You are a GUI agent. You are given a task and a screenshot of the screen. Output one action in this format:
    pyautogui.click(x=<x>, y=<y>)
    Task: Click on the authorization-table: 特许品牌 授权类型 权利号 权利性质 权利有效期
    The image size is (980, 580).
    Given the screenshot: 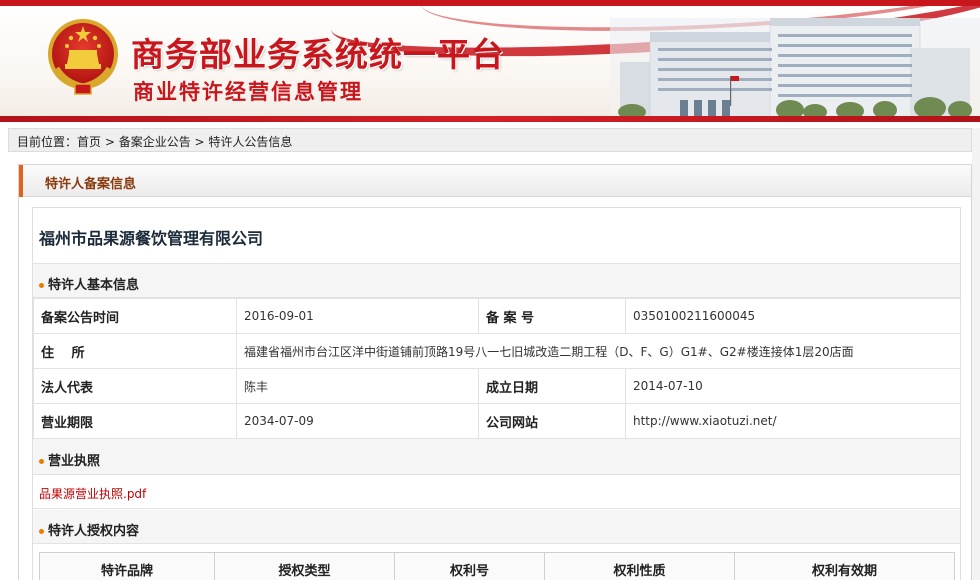 What is the action you would take?
    pyautogui.click(x=497, y=566)
    